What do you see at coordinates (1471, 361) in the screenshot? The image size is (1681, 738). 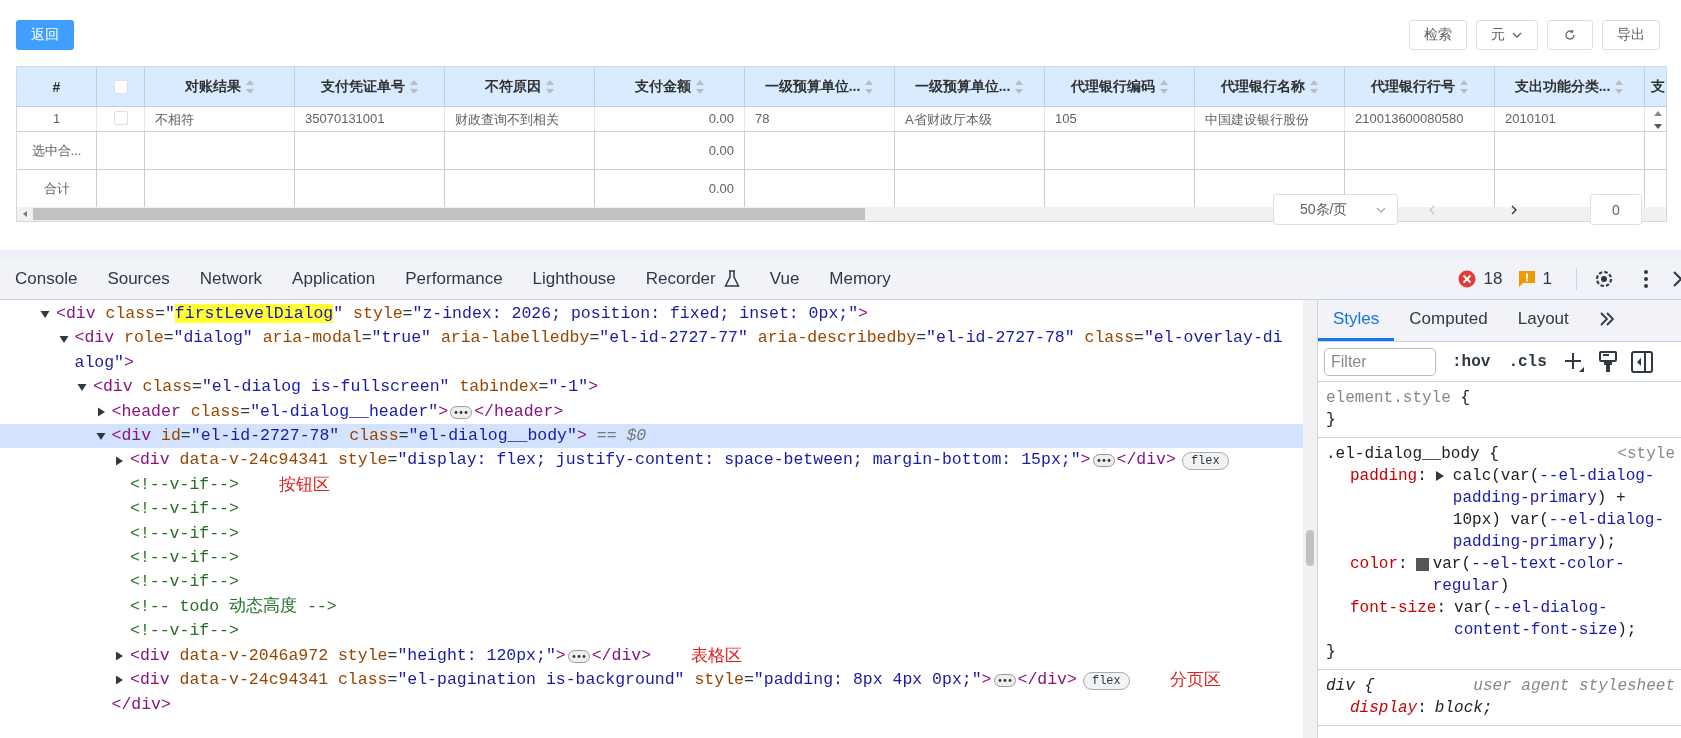 I see `toggle-button: :hov` at bounding box center [1471, 361].